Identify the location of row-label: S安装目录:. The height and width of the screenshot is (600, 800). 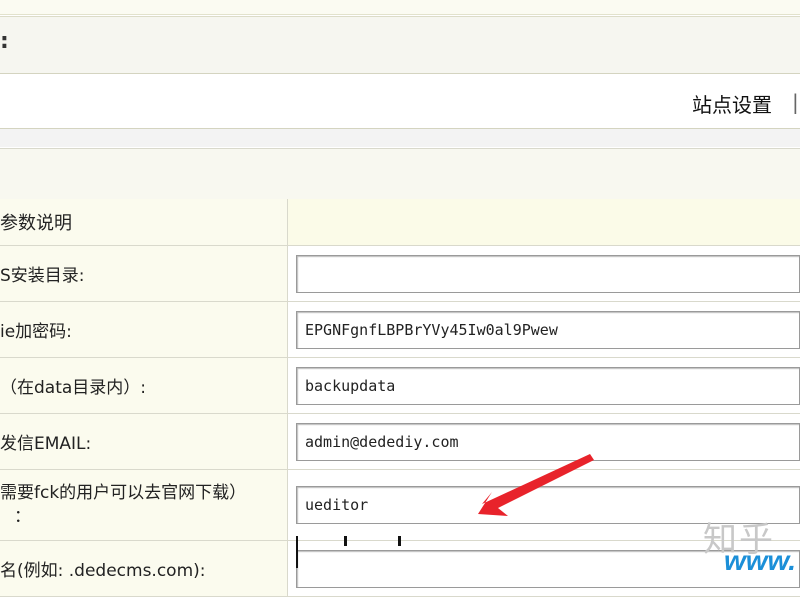
(42, 276).